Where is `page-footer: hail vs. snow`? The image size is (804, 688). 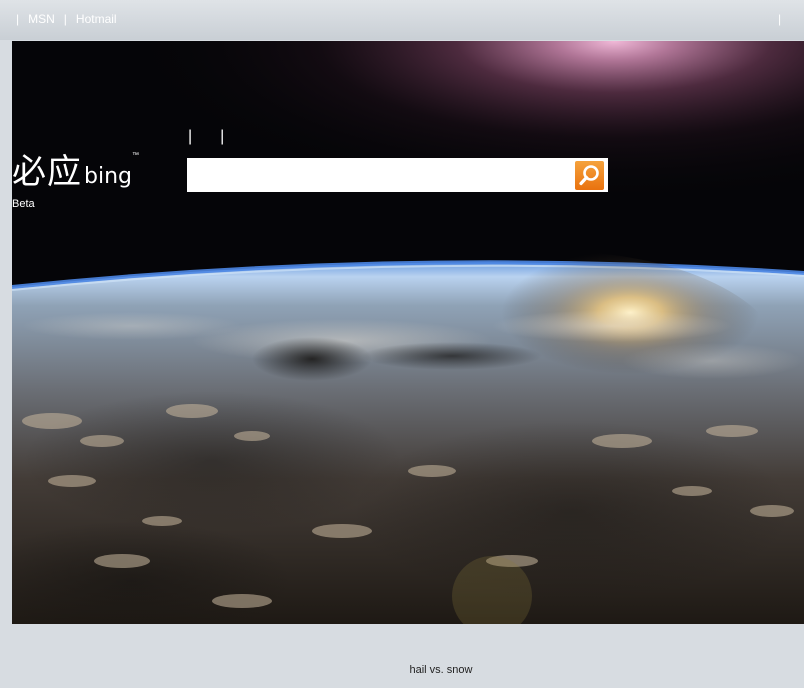 page-footer: hail vs. snow is located at coordinates (402, 656).